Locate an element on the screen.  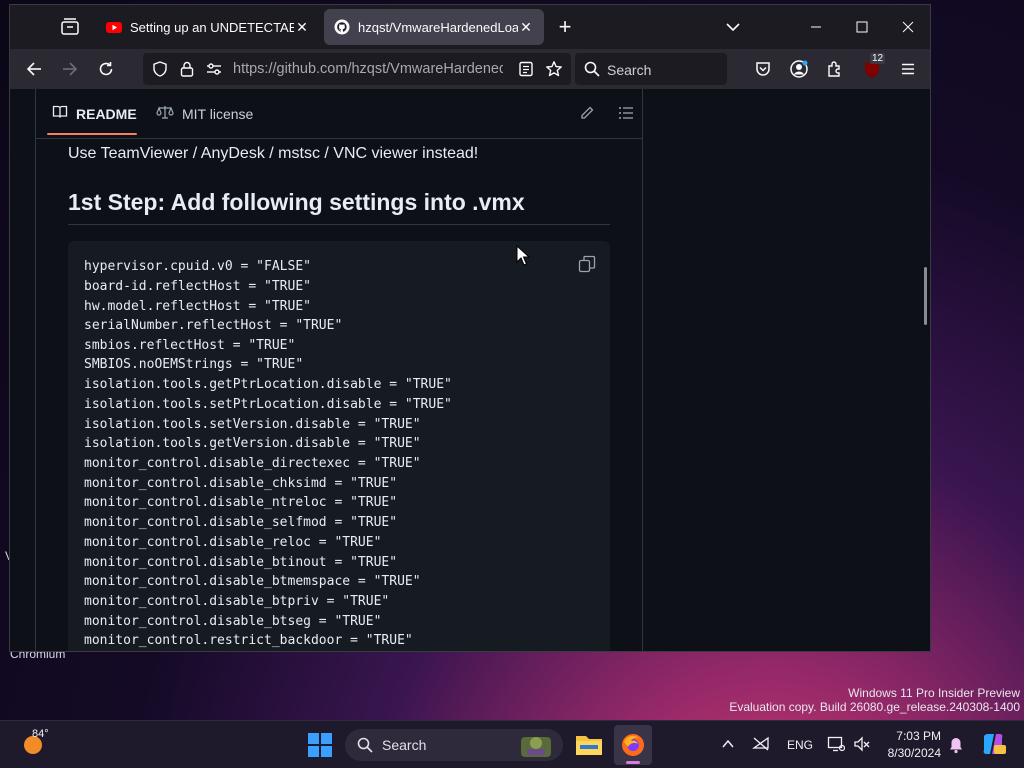
account-icon is located at coordinates (799, 69).